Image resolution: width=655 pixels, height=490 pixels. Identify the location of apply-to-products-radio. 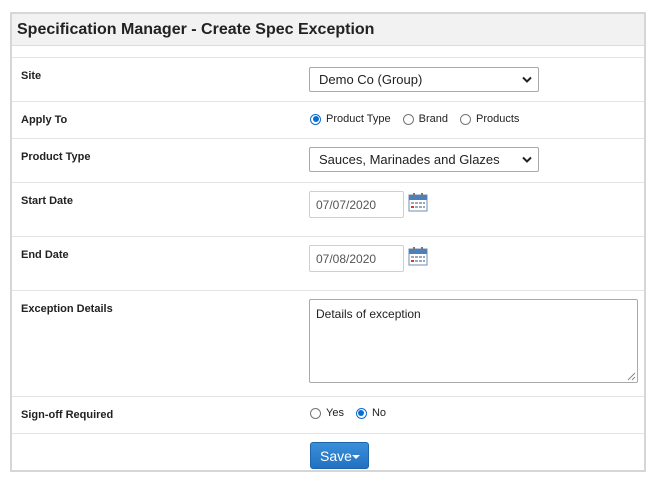
(465, 119).